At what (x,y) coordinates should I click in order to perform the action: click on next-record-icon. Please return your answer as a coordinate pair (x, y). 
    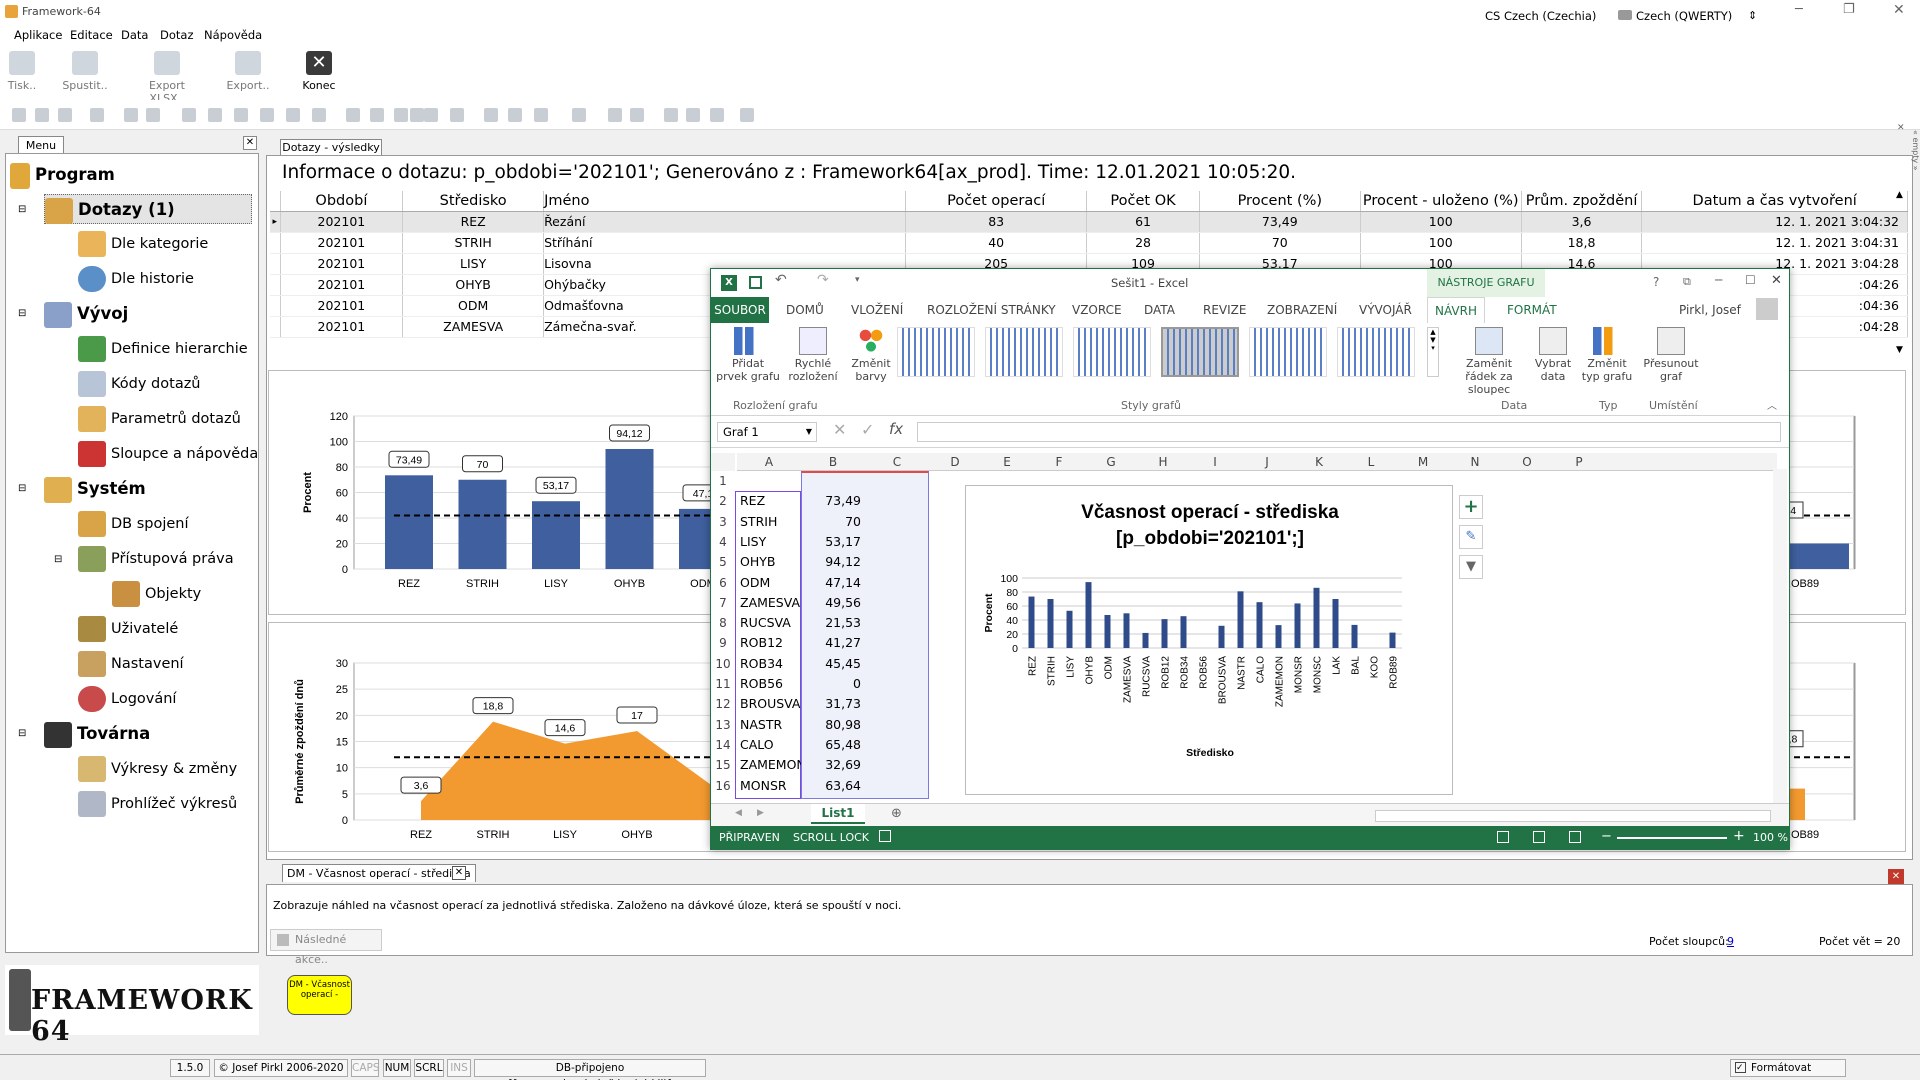
    Looking at the image, I should click on (267, 115).